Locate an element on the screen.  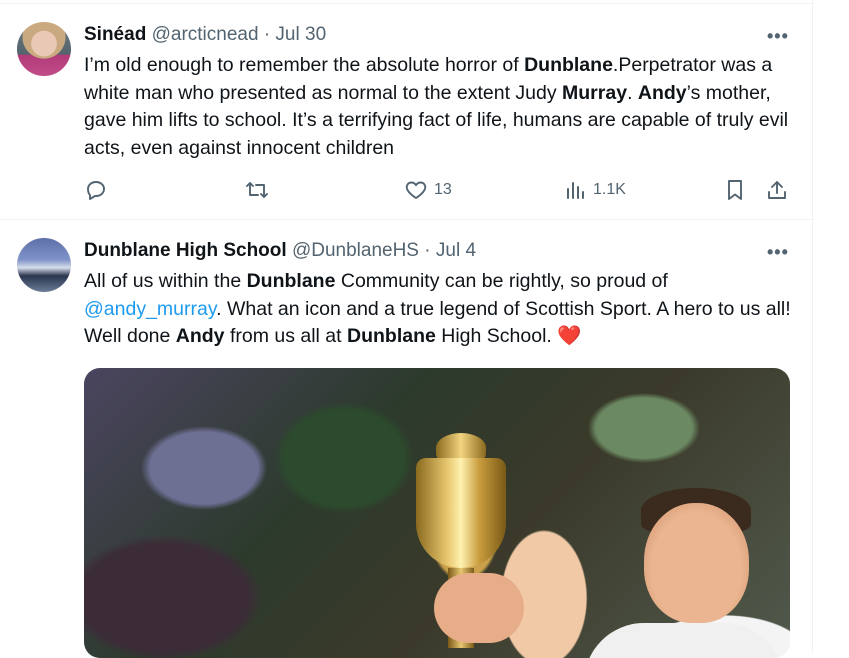
heart-icon is located at coordinates (416, 190).